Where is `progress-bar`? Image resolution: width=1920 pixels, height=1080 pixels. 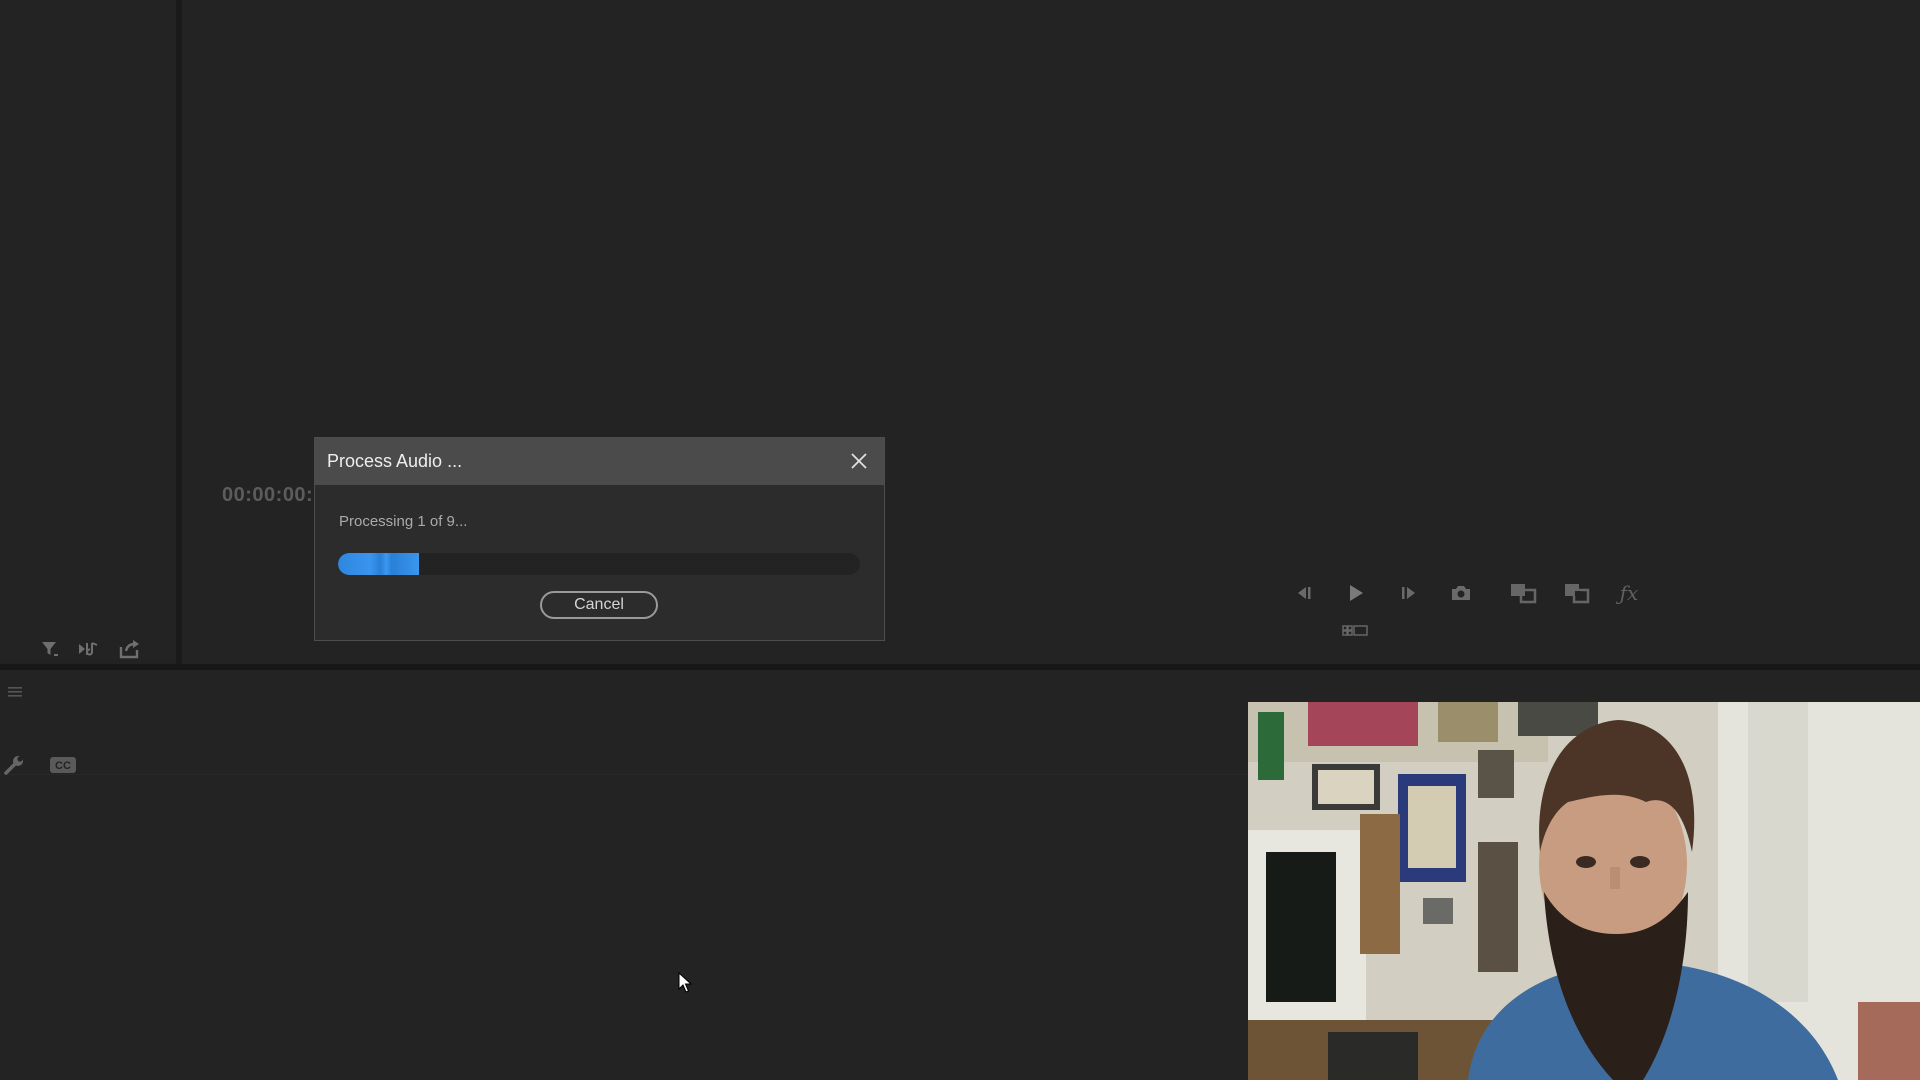
progress-bar is located at coordinates (599, 564).